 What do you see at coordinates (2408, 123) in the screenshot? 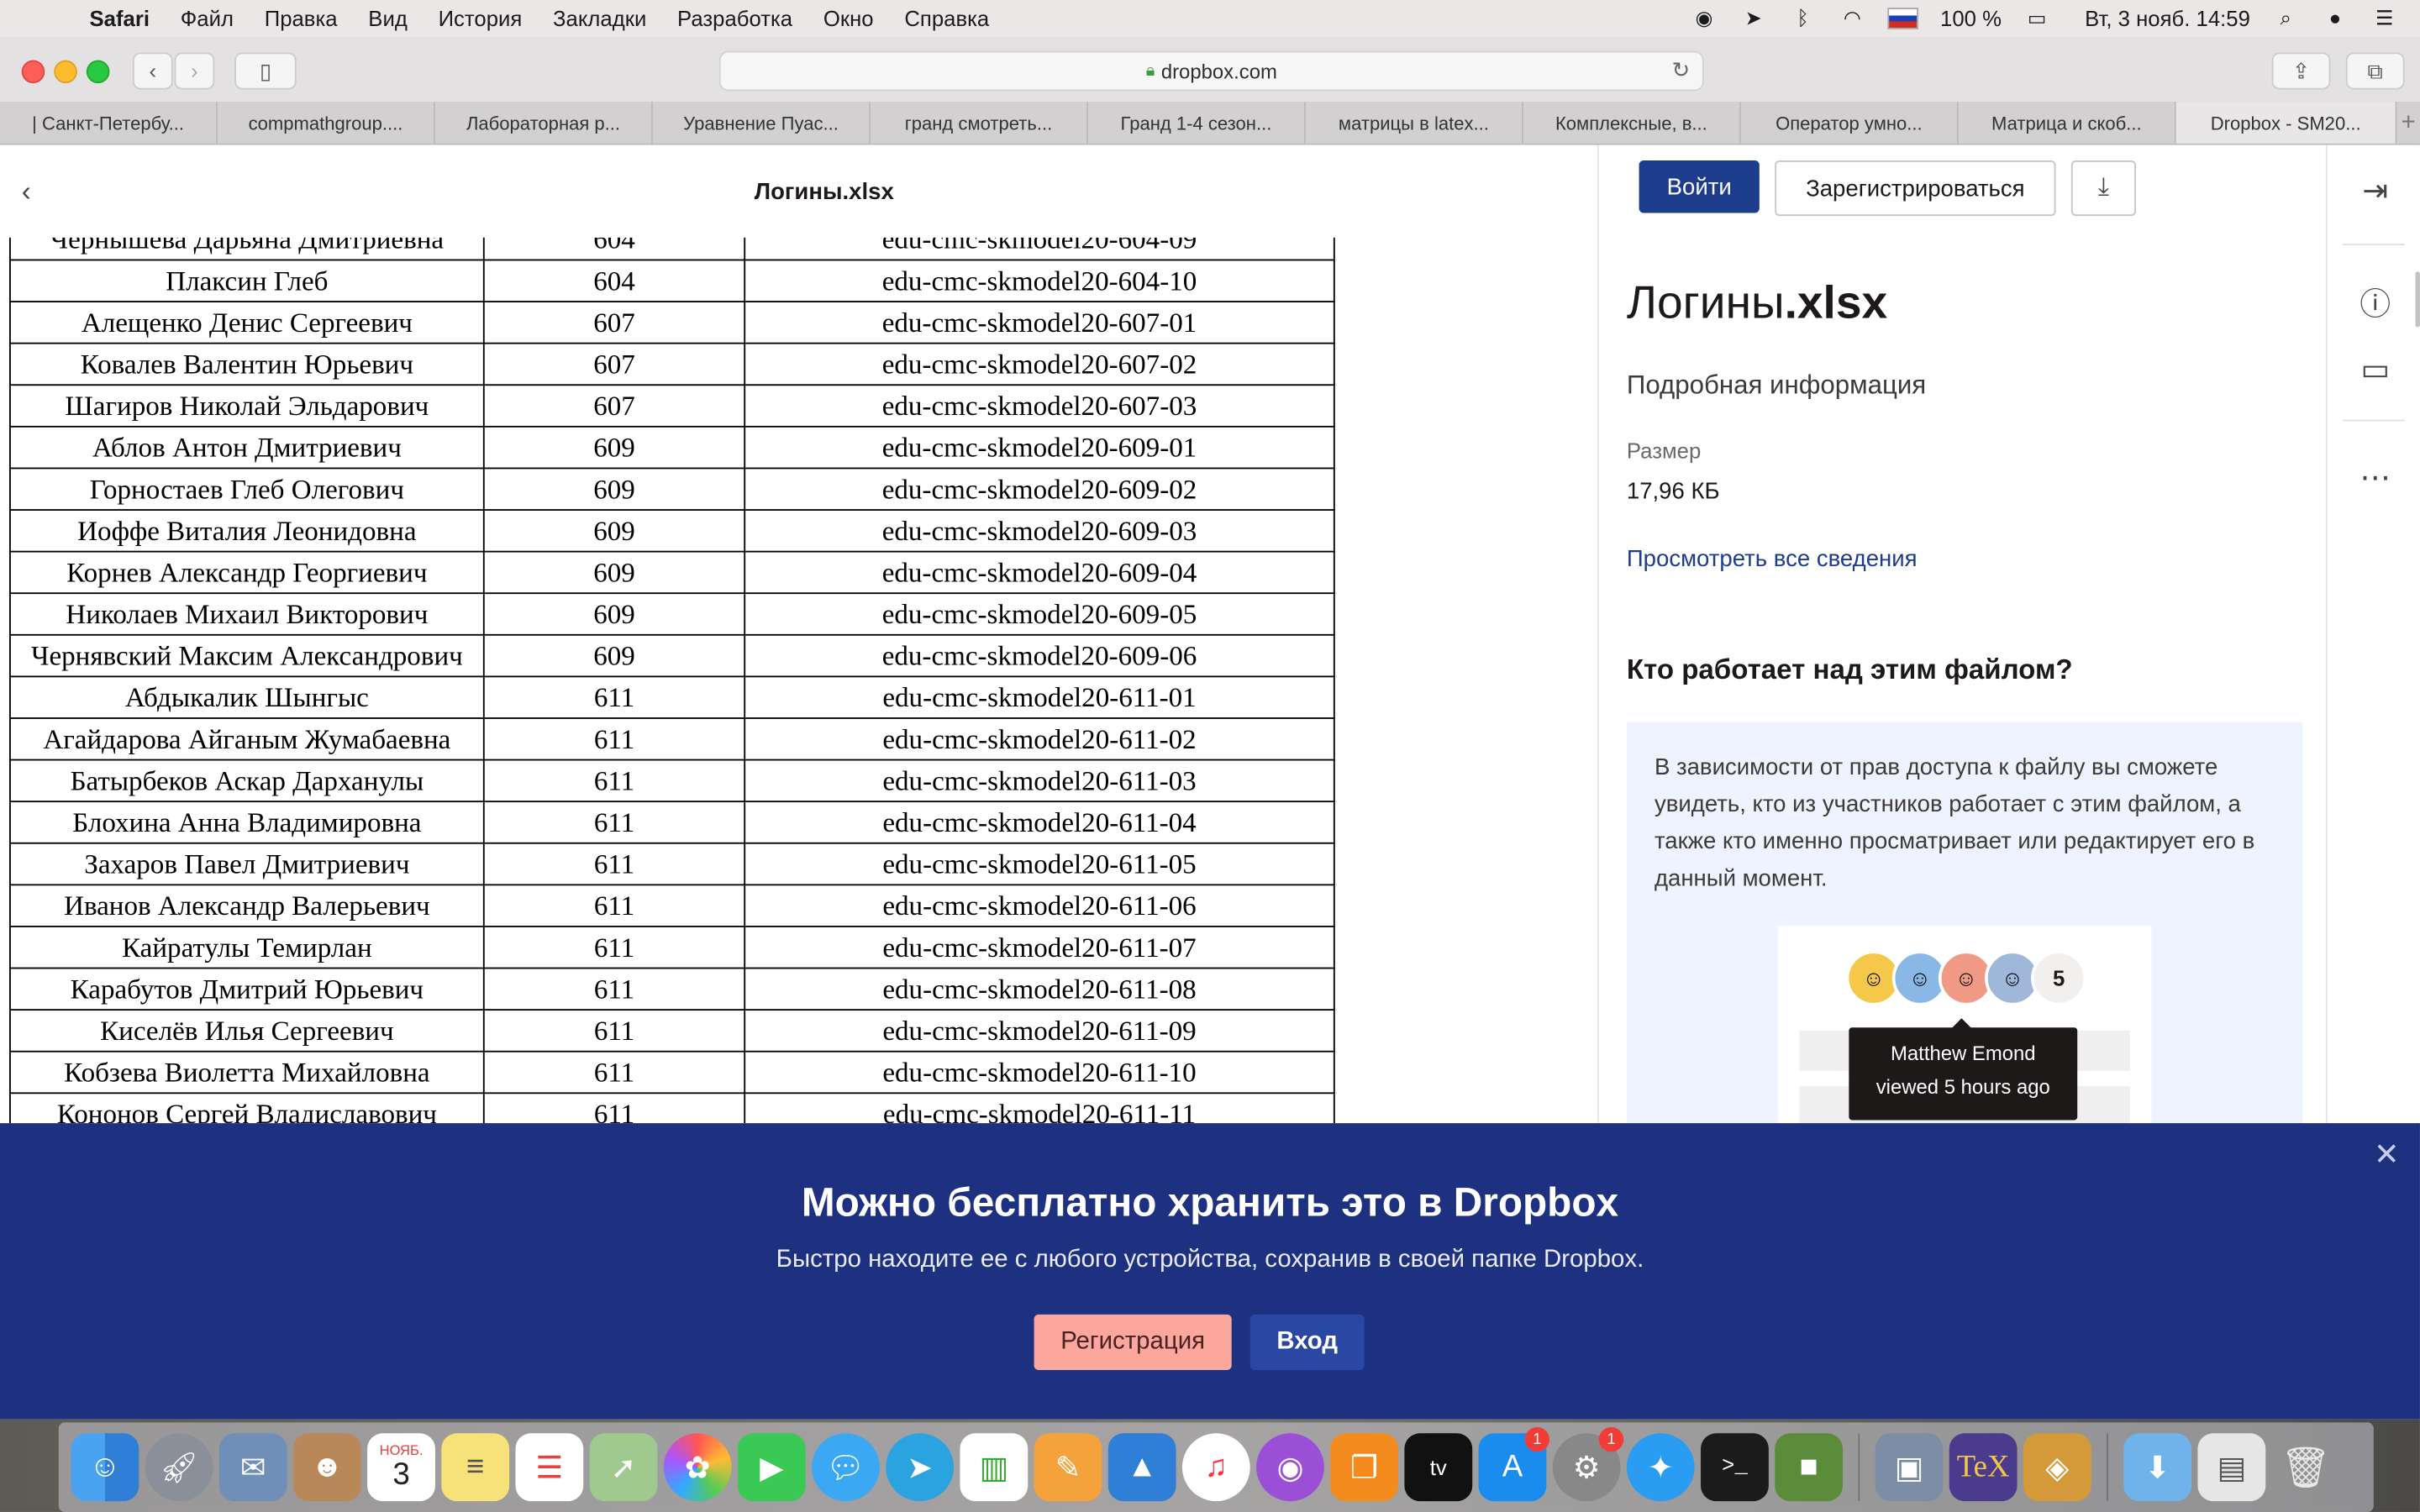
I see `new-tab-icon: +` at bounding box center [2408, 123].